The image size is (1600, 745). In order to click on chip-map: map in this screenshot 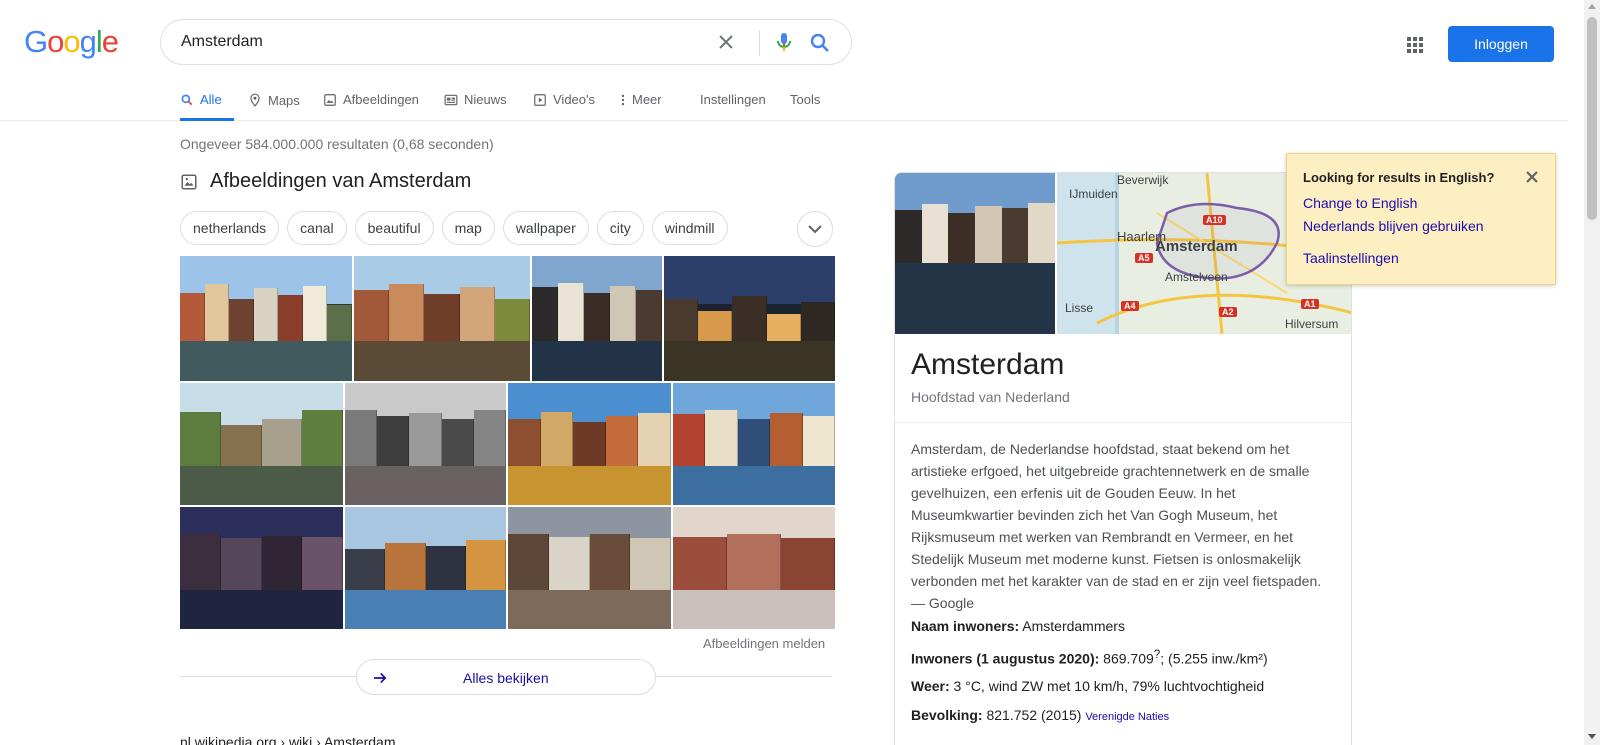, I will do `click(468, 228)`.